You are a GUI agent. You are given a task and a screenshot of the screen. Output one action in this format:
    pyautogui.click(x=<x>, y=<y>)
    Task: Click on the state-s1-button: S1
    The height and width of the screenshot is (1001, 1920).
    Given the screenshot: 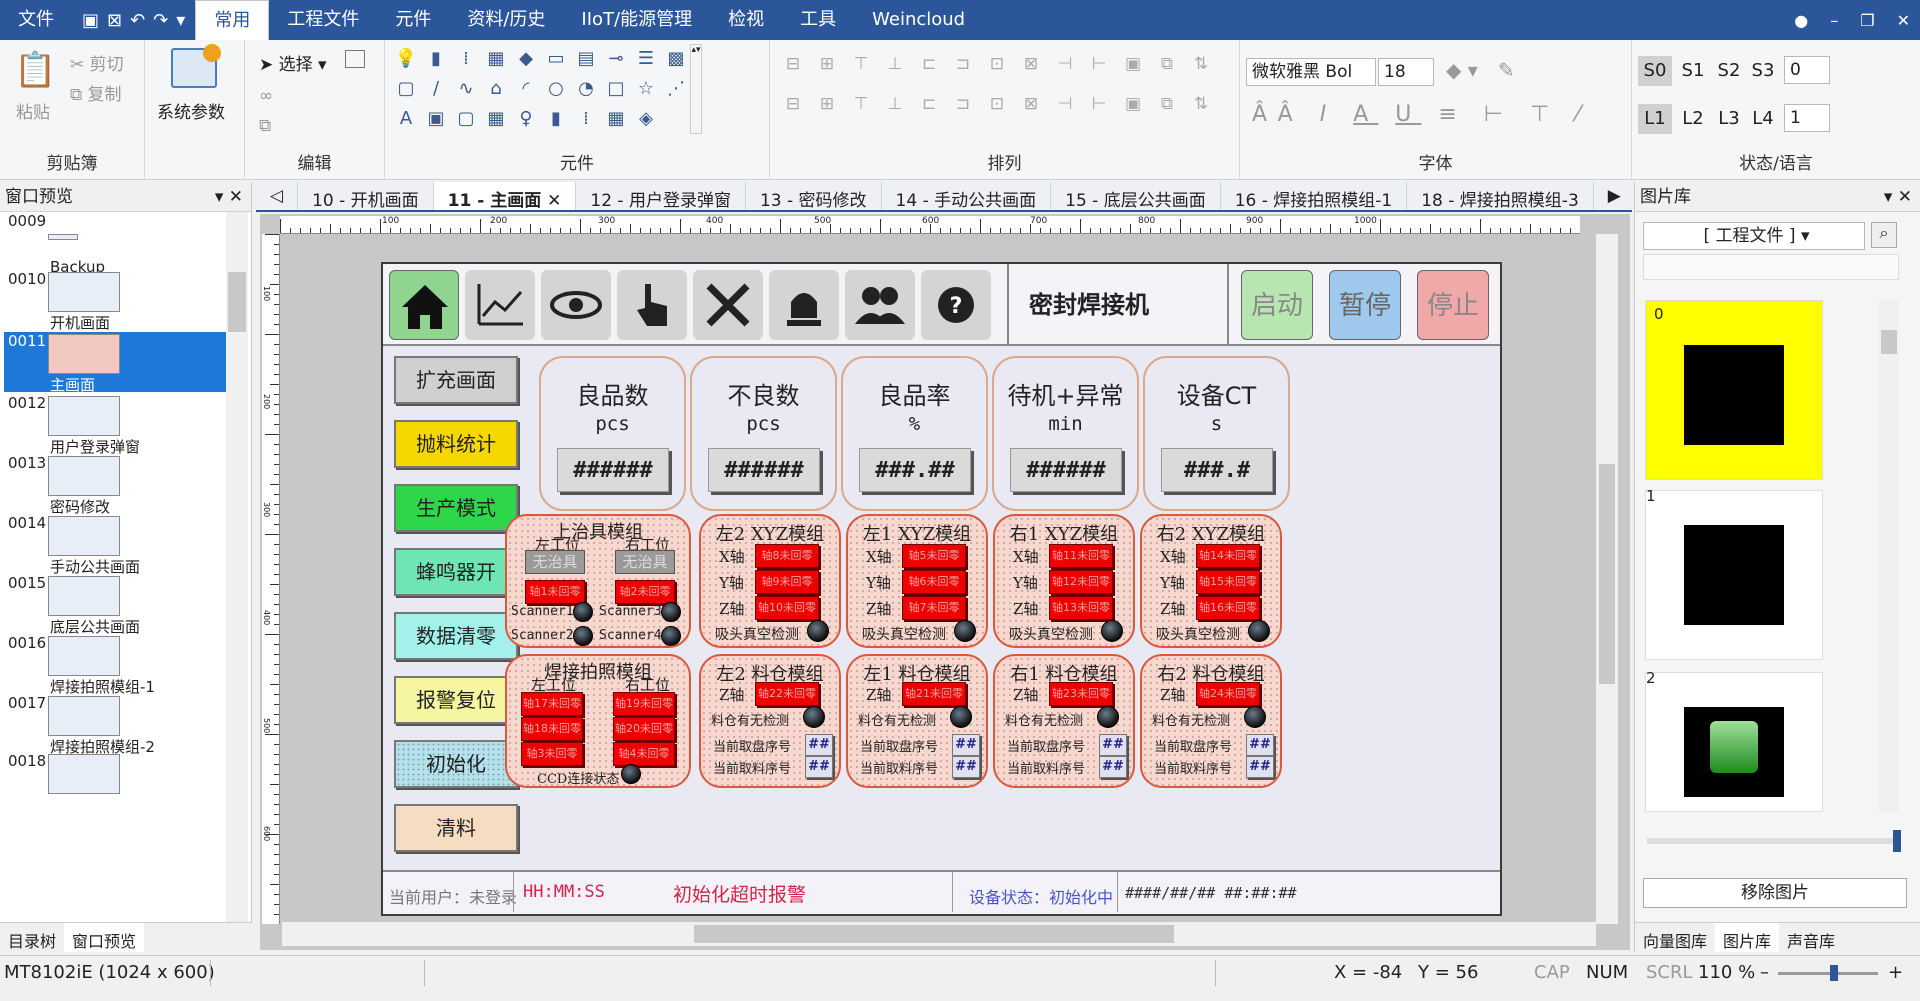 What is the action you would take?
    pyautogui.click(x=1693, y=71)
    